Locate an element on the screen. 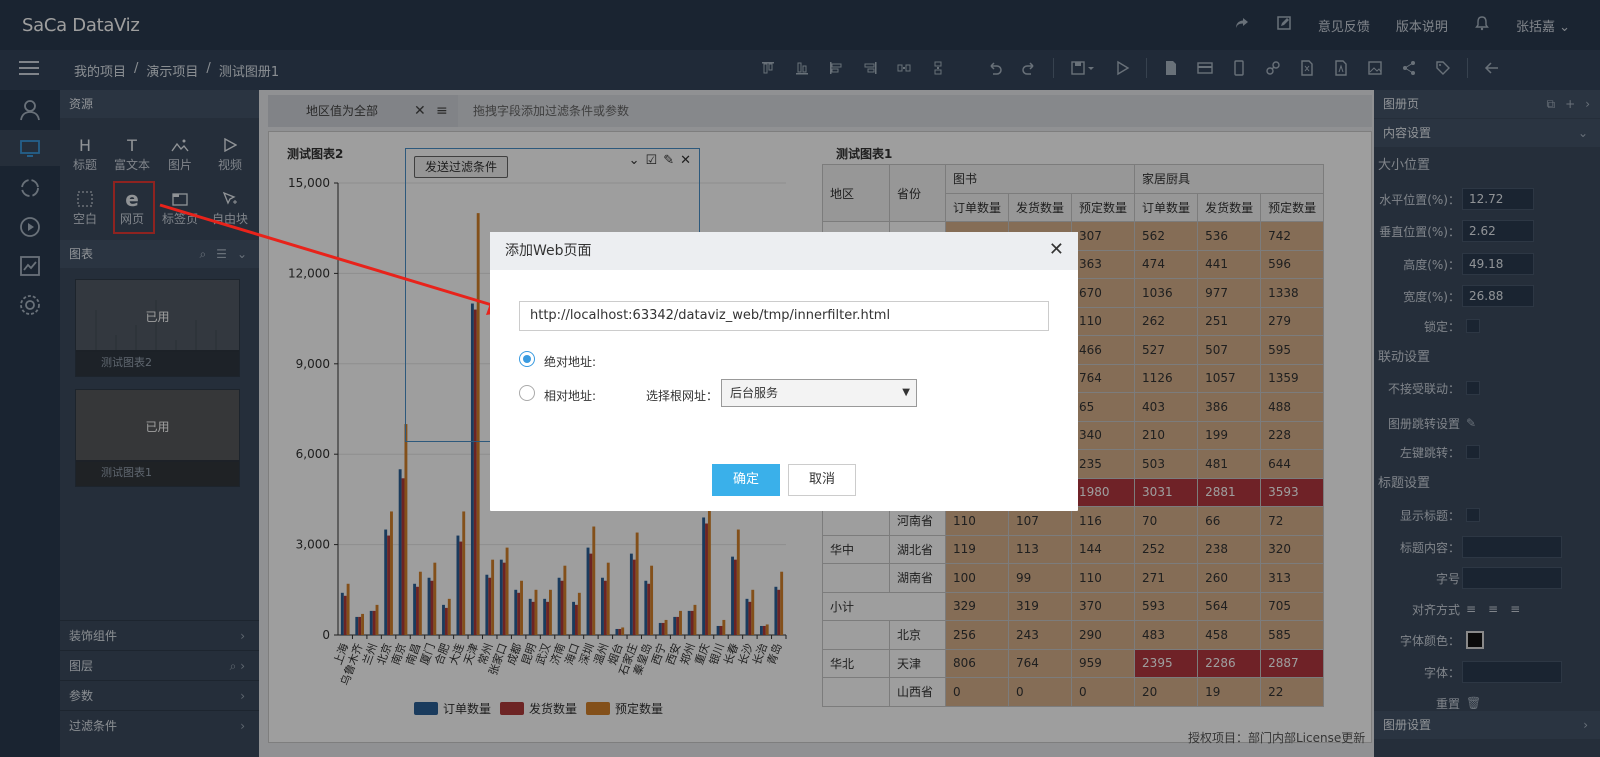 The height and width of the screenshot is (757, 1600). absolute-label: 绝对地址: is located at coordinates (570, 362).